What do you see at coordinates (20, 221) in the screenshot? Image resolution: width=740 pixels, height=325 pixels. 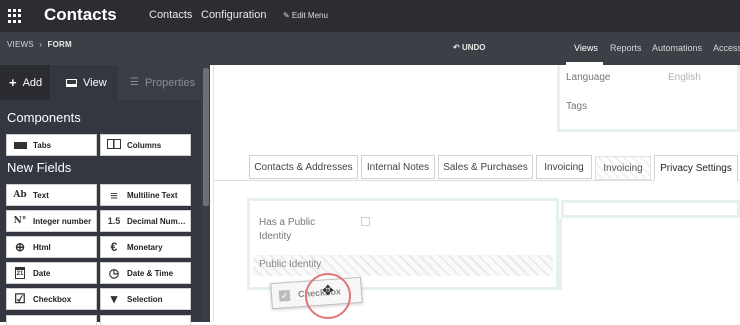 I see `integer-icon: N°` at bounding box center [20, 221].